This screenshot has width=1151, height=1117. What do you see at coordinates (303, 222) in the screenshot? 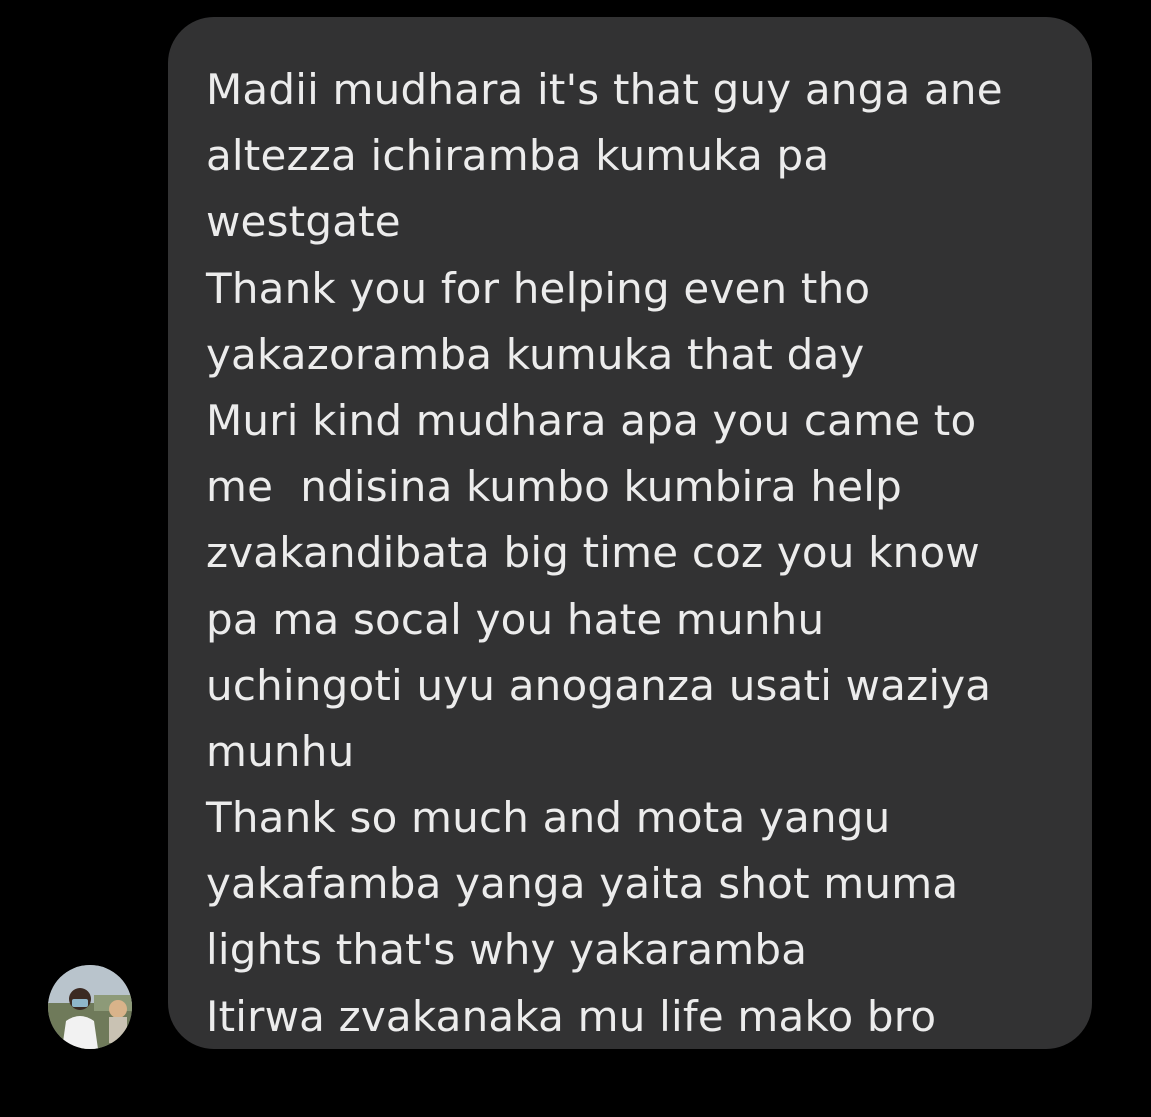
I see `message-line: westgate` at bounding box center [303, 222].